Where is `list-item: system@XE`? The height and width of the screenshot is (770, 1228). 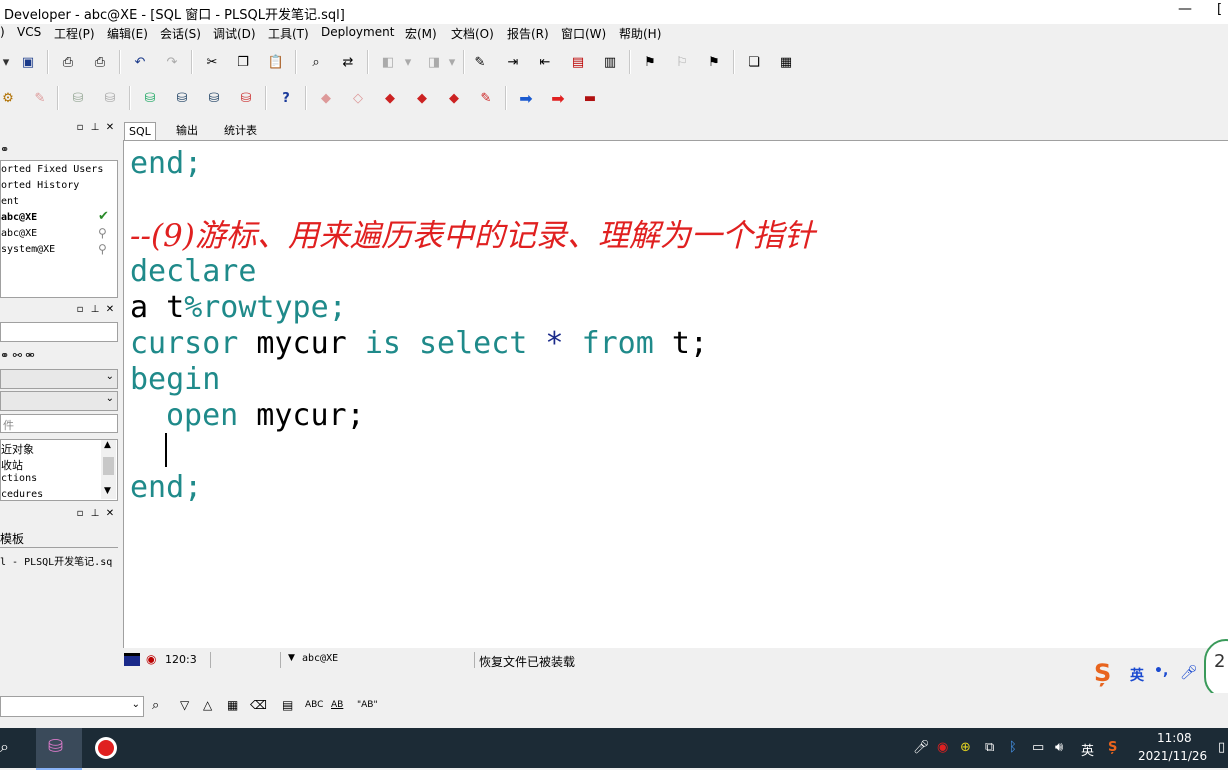
list-item: system@XE is located at coordinates (28, 249).